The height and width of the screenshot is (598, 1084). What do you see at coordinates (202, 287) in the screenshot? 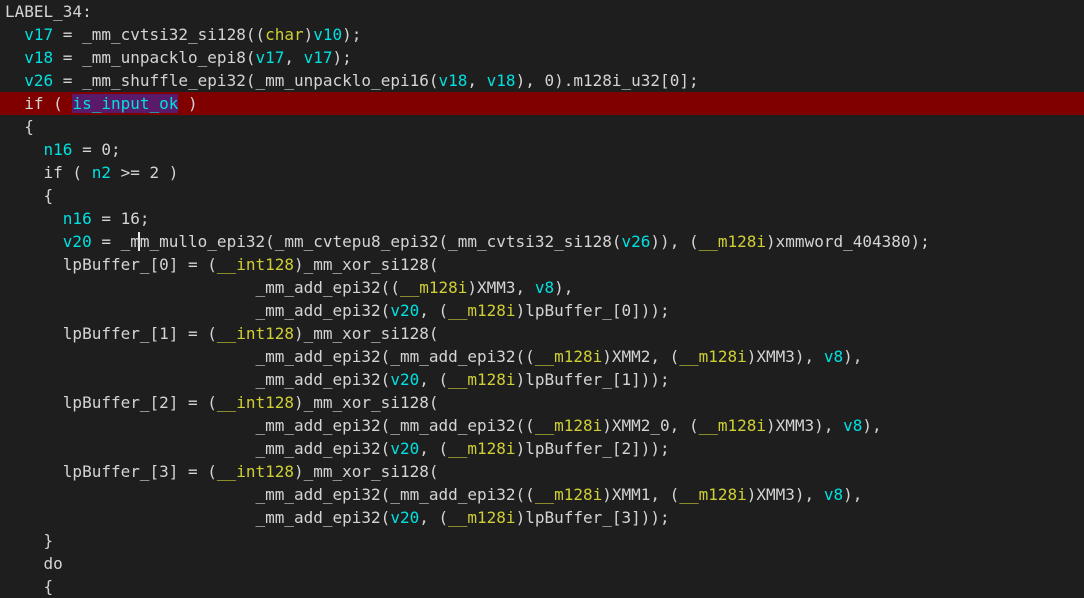
I see `code-token: _mm_add_epi32((` at bounding box center [202, 287].